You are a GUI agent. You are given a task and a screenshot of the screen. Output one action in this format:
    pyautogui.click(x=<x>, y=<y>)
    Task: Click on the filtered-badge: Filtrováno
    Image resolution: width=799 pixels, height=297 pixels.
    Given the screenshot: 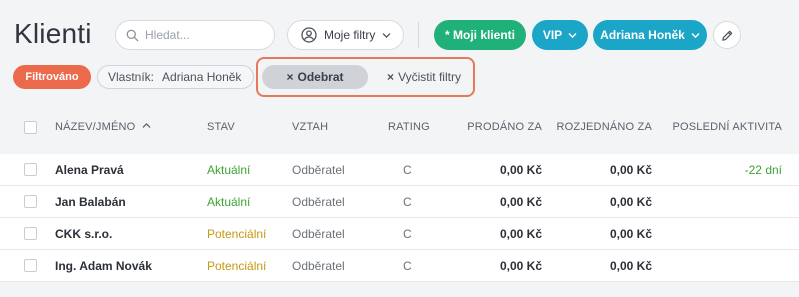 What is the action you would take?
    pyautogui.click(x=52, y=77)
    